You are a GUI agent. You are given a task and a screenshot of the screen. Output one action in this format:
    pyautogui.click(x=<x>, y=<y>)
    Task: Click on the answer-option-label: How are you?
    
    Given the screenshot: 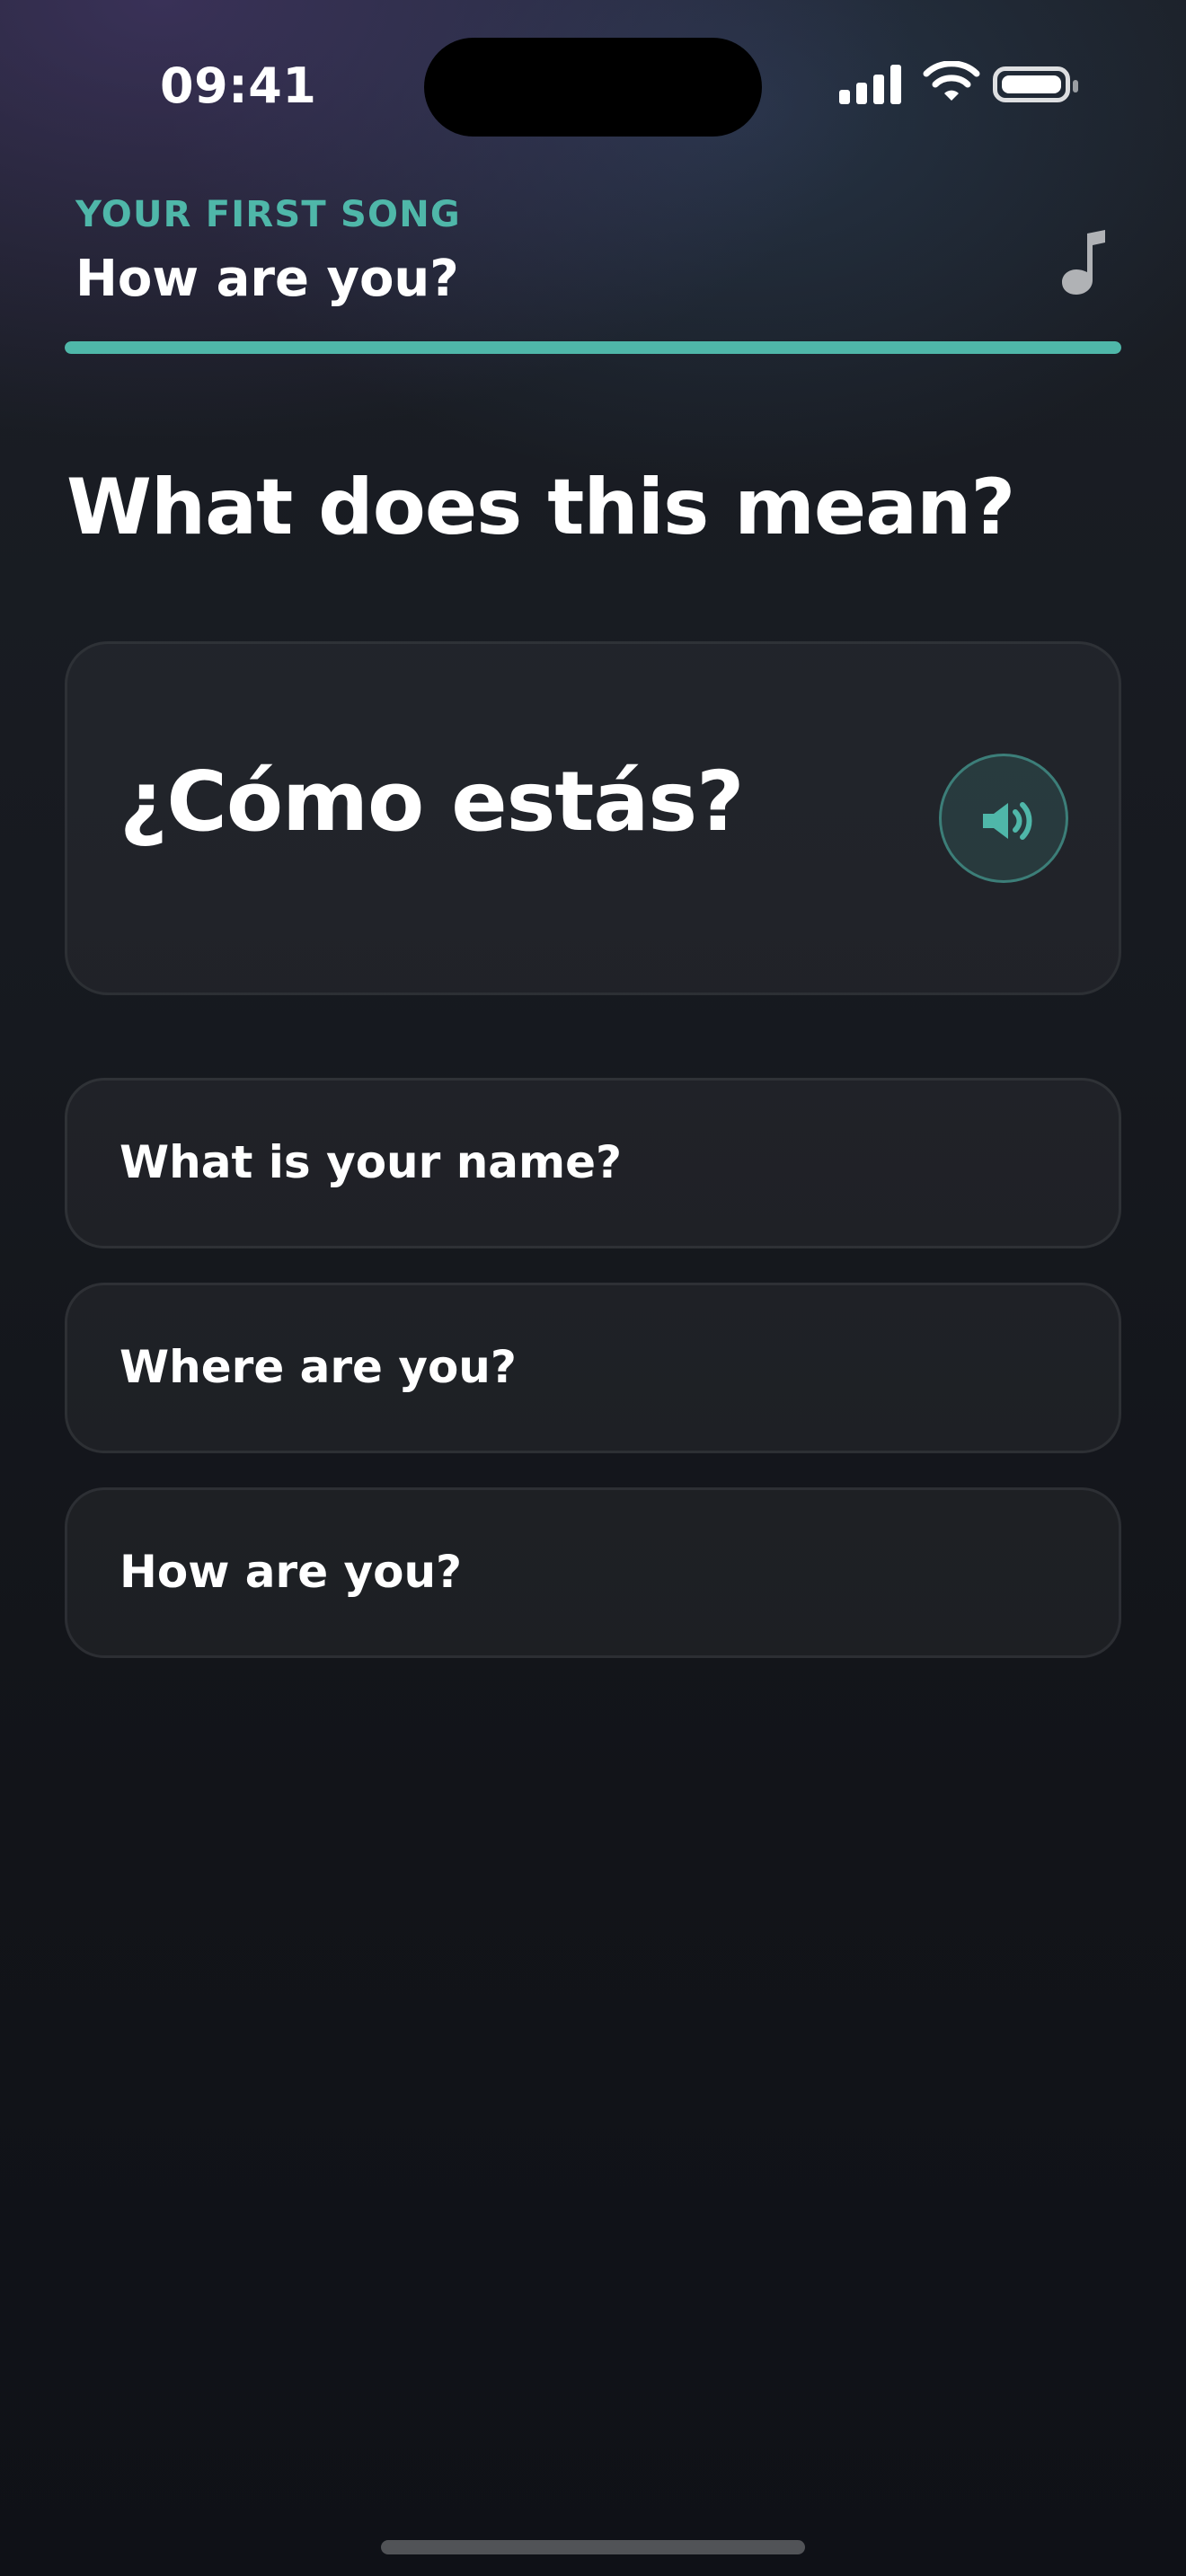 What is the action you would take?
    pyautogui.click(x=291, y=1572)
    